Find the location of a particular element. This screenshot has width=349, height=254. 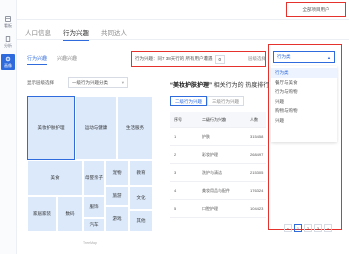

ranking-title: “美妆护肤护理” 相关行为的 热度排行 is located at coordinates (219, 84).